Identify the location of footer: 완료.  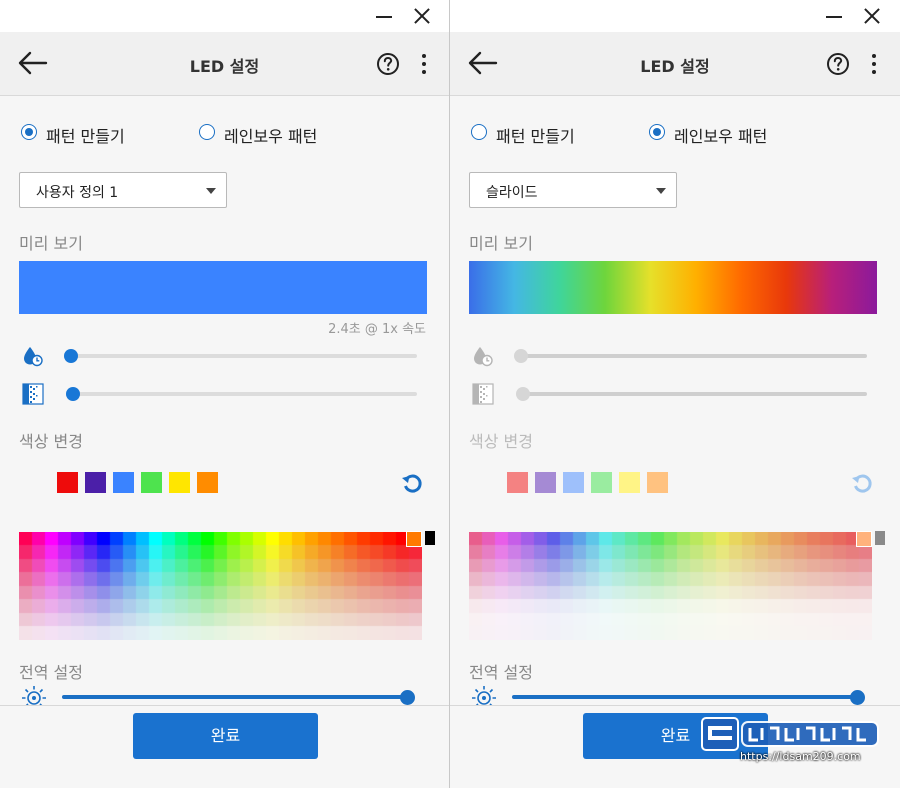
(224, 746).